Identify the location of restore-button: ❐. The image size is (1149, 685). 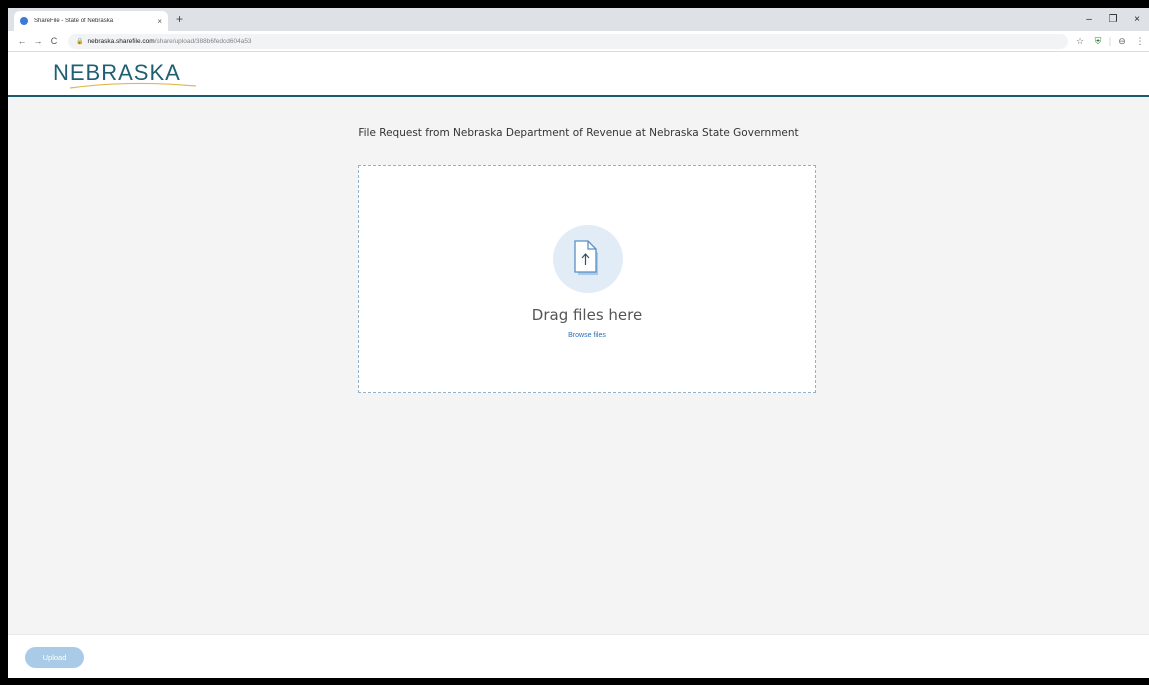
(1113, 19).